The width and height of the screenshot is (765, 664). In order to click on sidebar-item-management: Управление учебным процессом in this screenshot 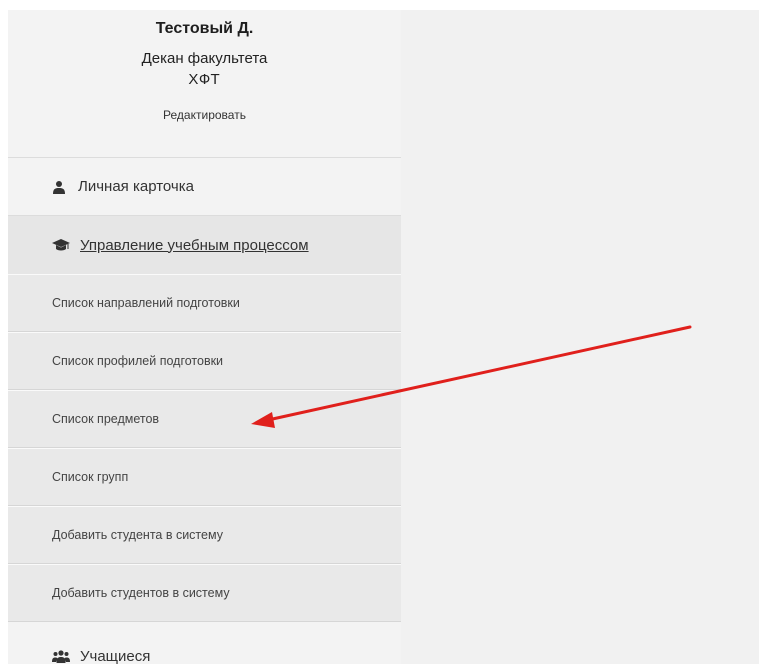, I will do `click(204, 245)`.